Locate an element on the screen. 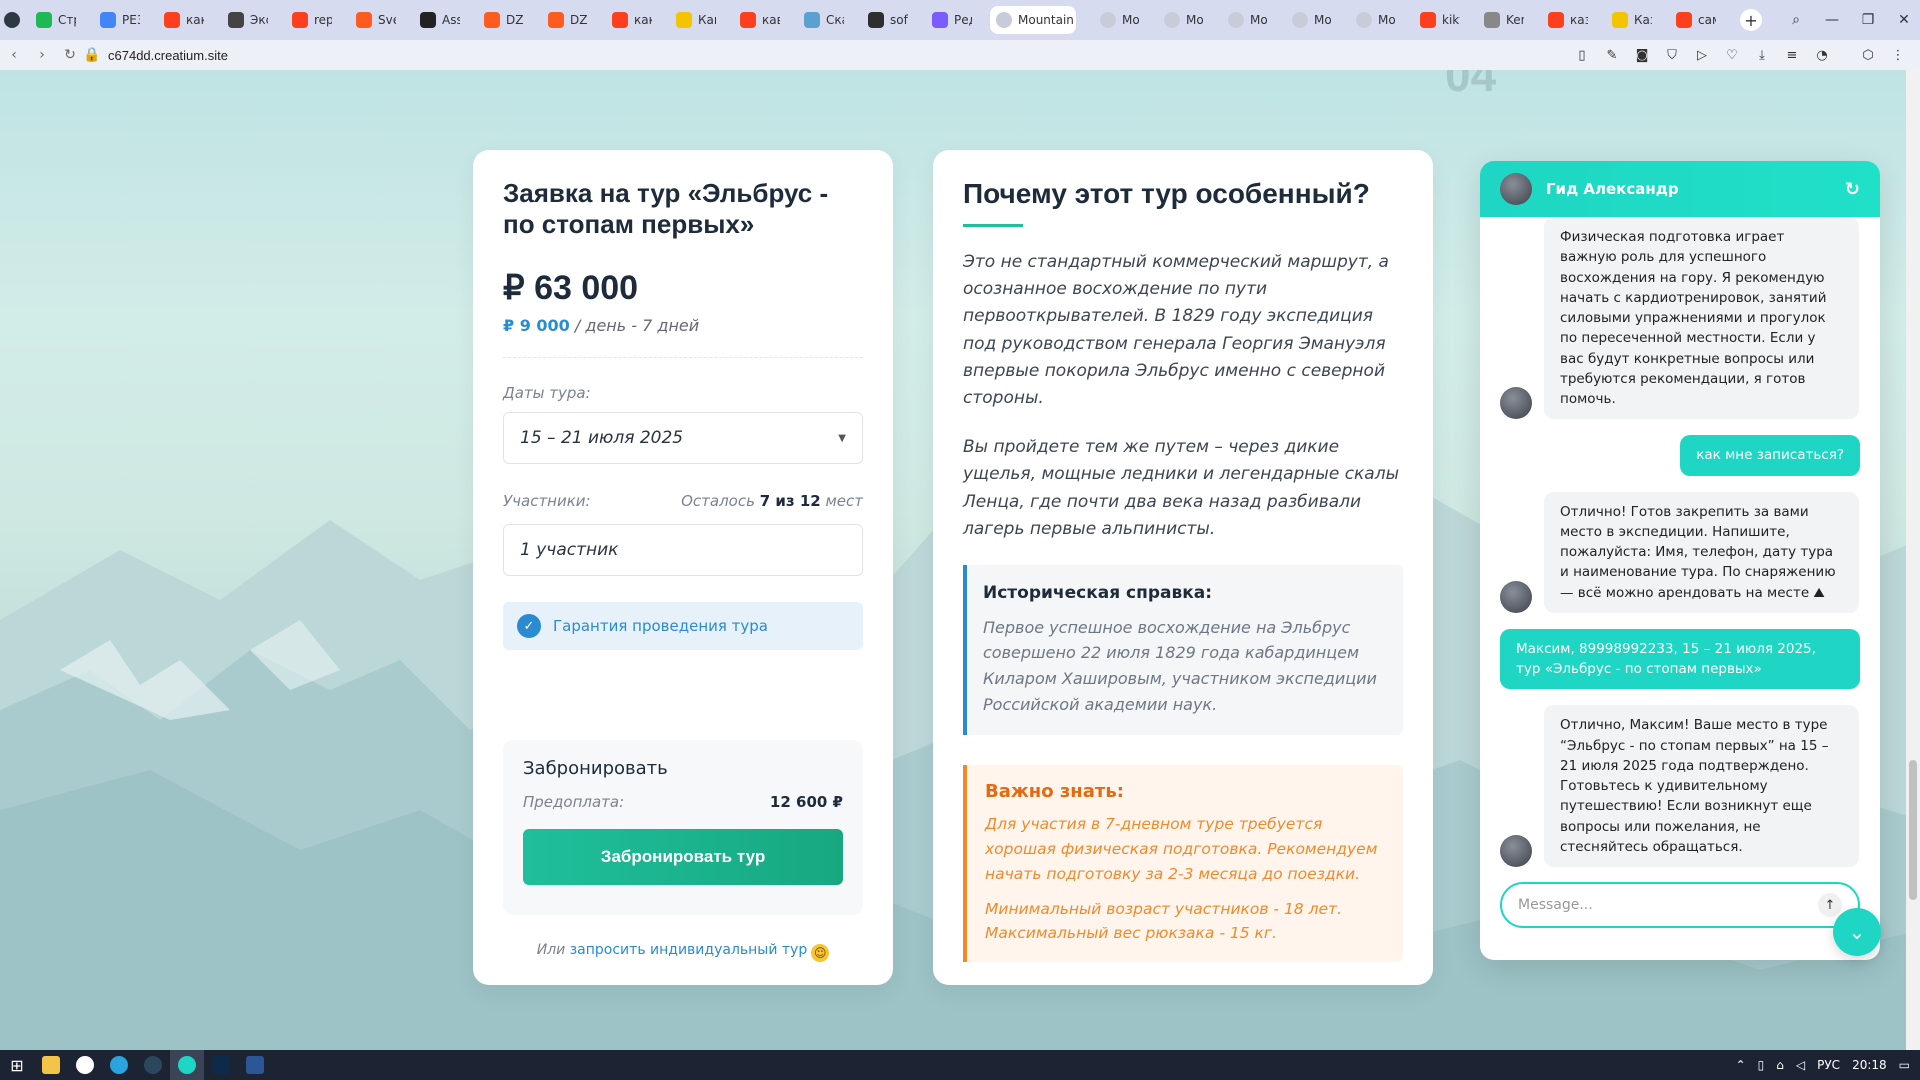 Image resolution: width=1920 pixels, height=1080 pixels. tab-label: Mou is located at coordinates (1387, 20).